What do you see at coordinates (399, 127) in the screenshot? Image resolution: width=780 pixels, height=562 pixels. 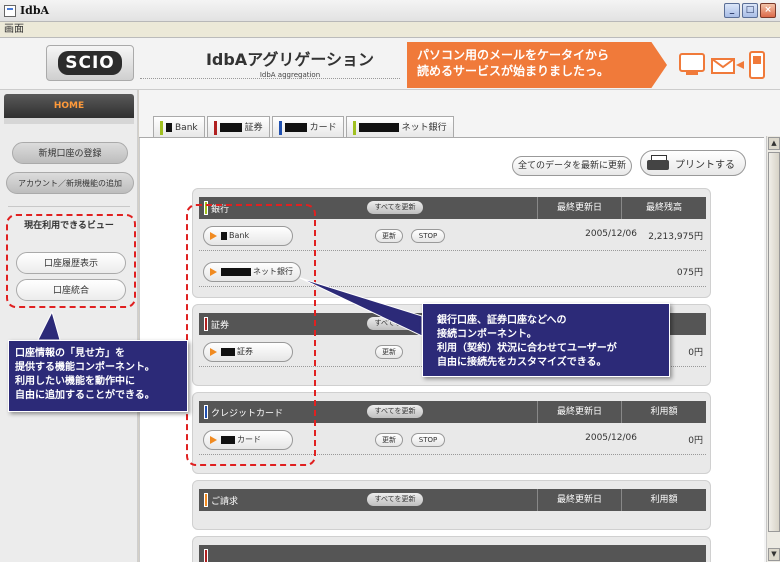 I see `tab-net-bank: ネット銀行` at bounding box center [399, 127].